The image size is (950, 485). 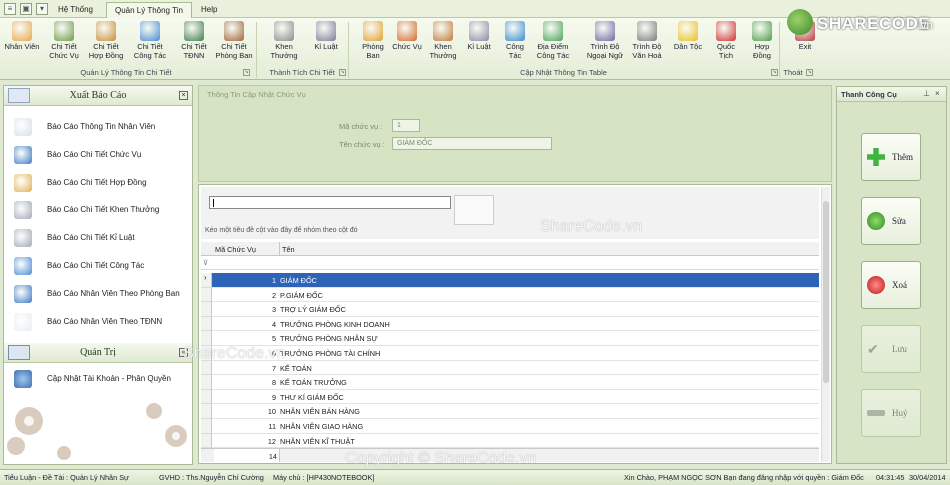 What do you see at coordinates (937, 93) in the screenshot?
I see `close-icon: ×` at bounding box center [937, 93].